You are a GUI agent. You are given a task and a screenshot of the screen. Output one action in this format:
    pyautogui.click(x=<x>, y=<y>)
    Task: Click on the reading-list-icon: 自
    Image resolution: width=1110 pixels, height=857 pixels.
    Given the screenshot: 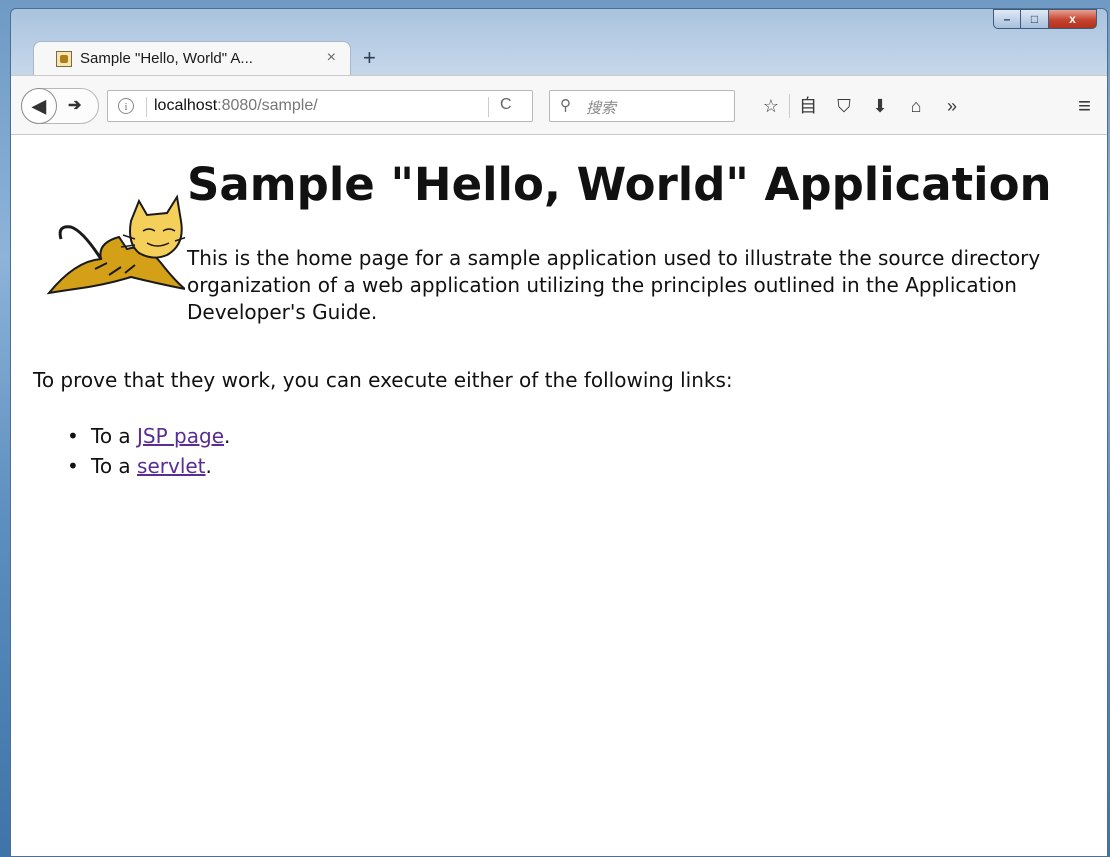 What is the action you would take?
    pyautogui.click(x=808, y=106)
    